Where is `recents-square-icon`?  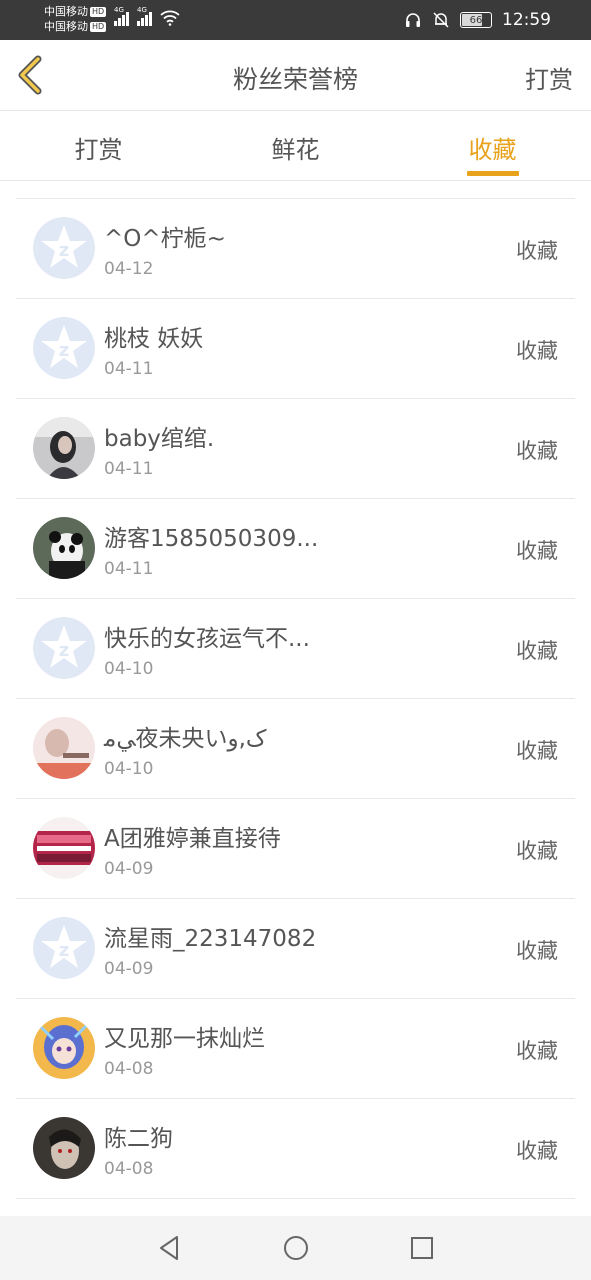 recents-square-icon is located at coordinates (422, 1248).